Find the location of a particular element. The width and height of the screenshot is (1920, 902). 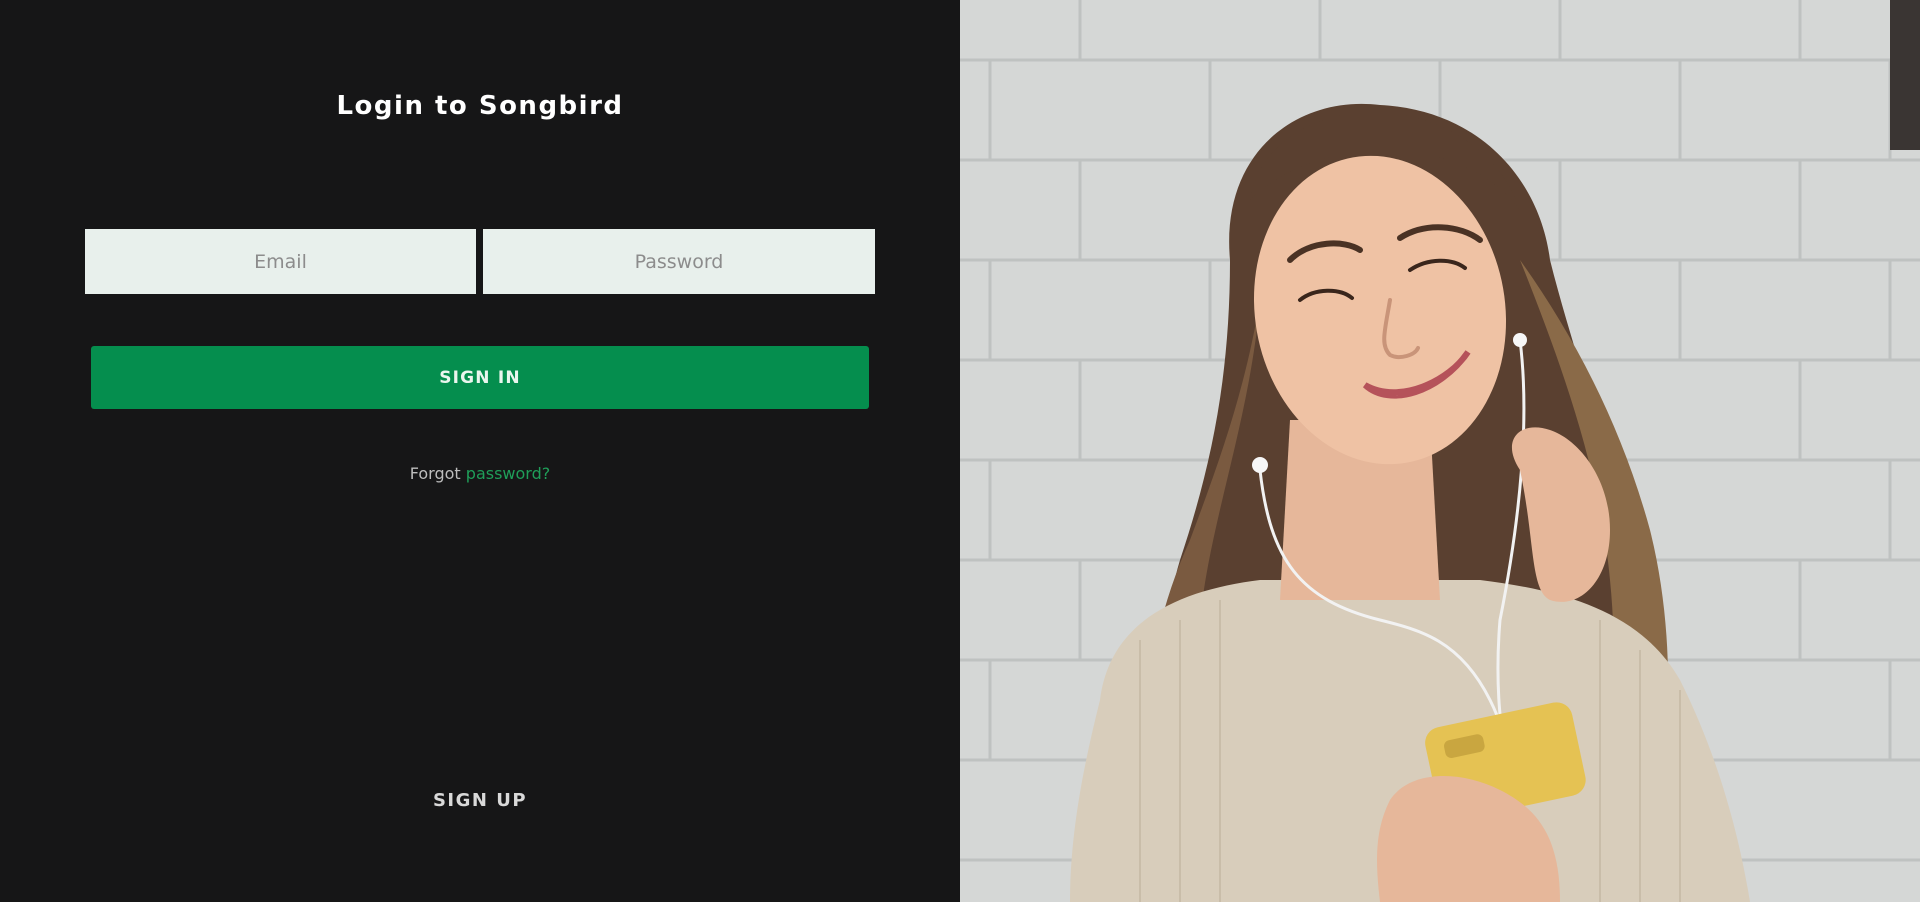

forgot-password-row: Forgot password? is located at coordinates (480, 473).